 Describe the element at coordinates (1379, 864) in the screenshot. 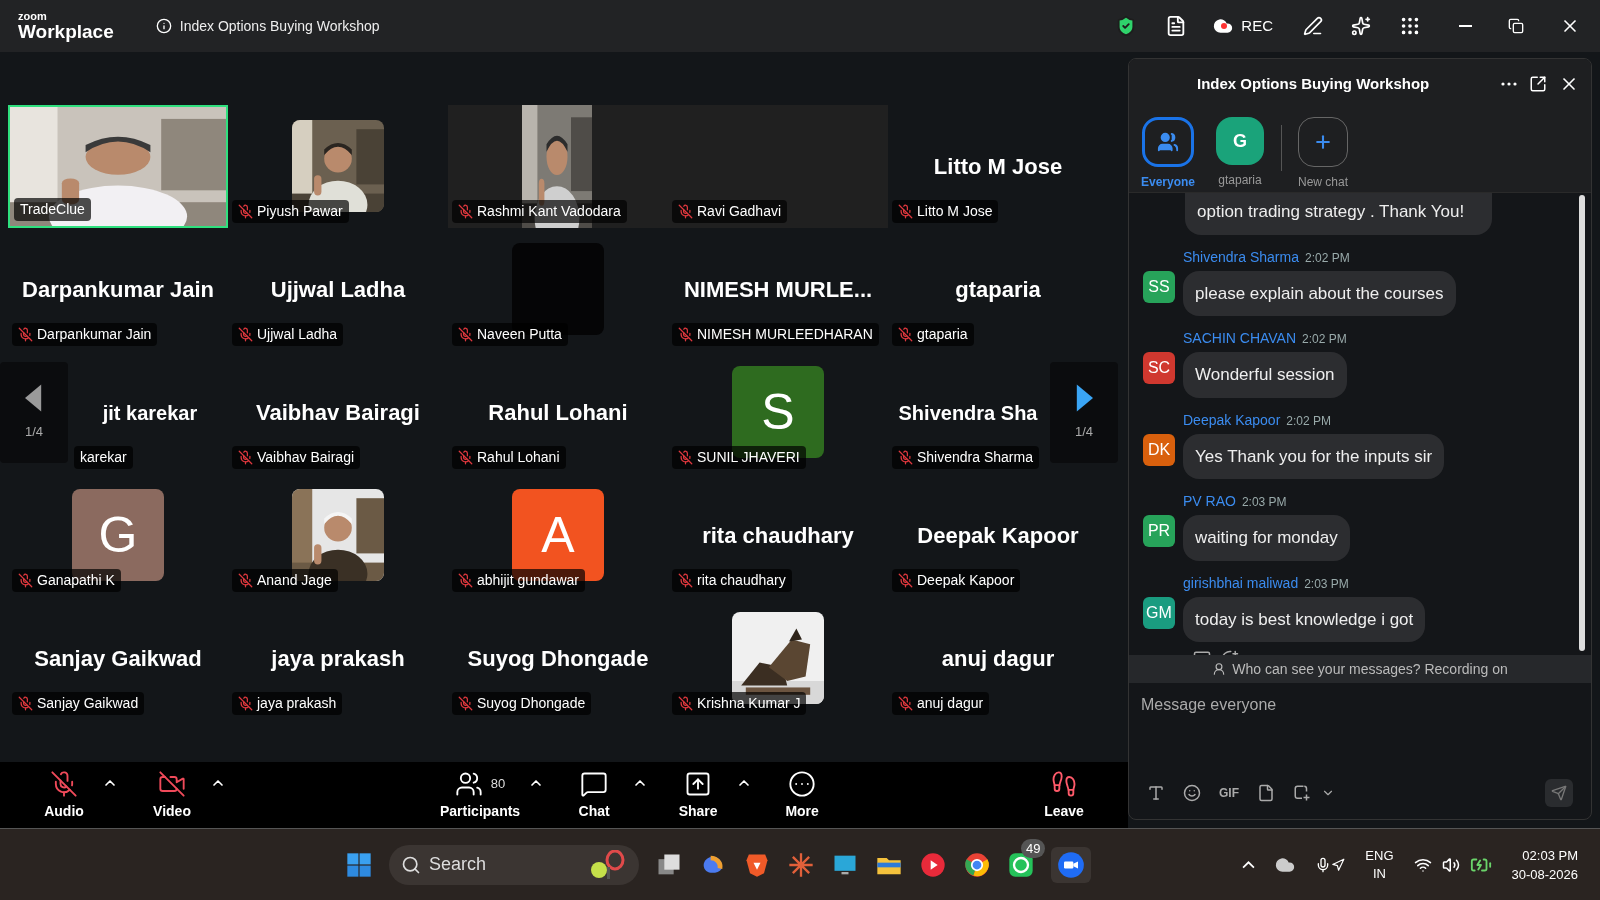

I see `language-indicator: ENG IN` at that location.